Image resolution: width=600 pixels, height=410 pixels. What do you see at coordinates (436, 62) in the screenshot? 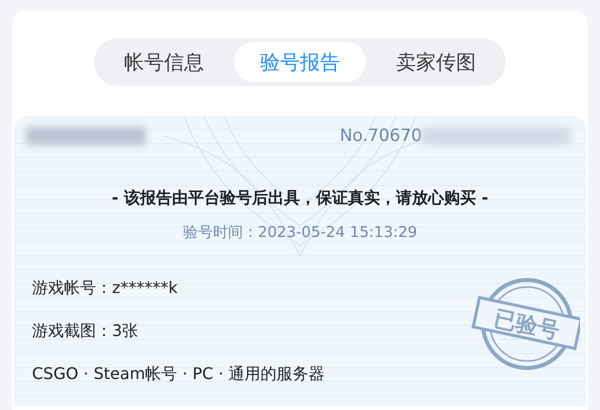
I see `tab: 卖家传图` at bounding box center [436, 62].